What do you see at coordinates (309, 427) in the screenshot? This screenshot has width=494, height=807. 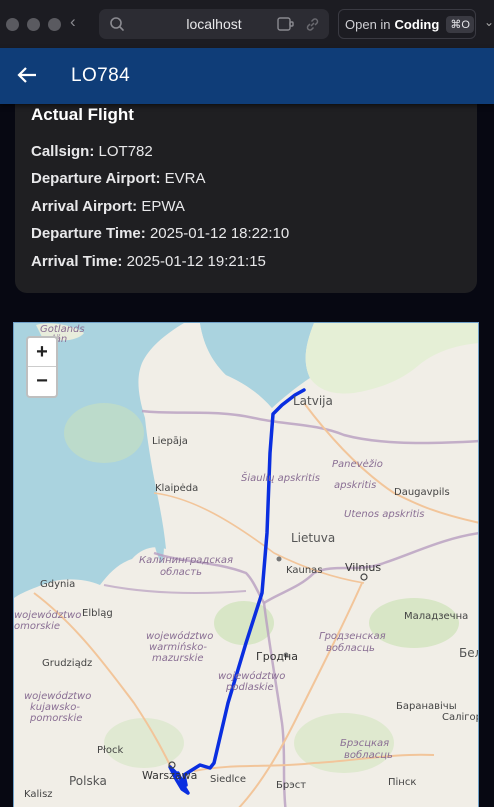 I see `border-latvia-lithuania` at bounding box center [309, 427].